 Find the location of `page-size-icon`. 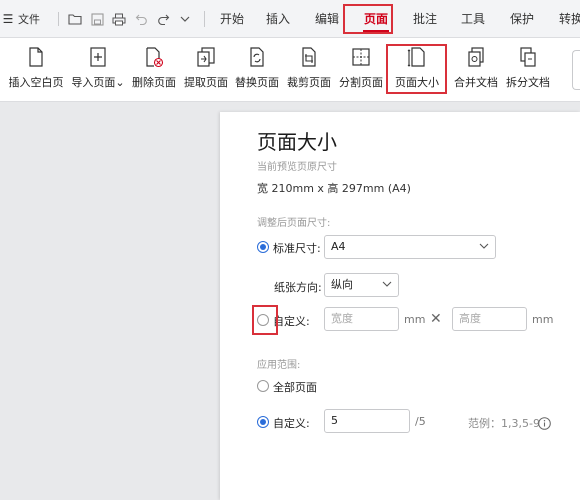

page-size-icon is located at coordinates (416, 57).